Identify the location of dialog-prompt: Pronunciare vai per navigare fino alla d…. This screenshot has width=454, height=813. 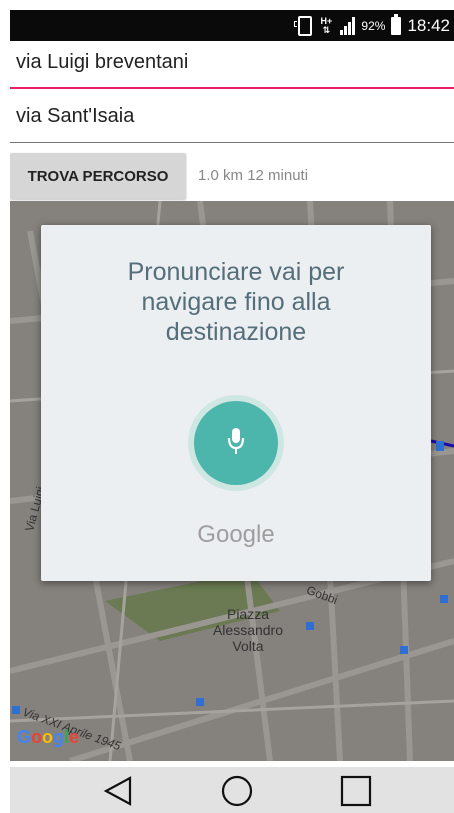
(236, 302).